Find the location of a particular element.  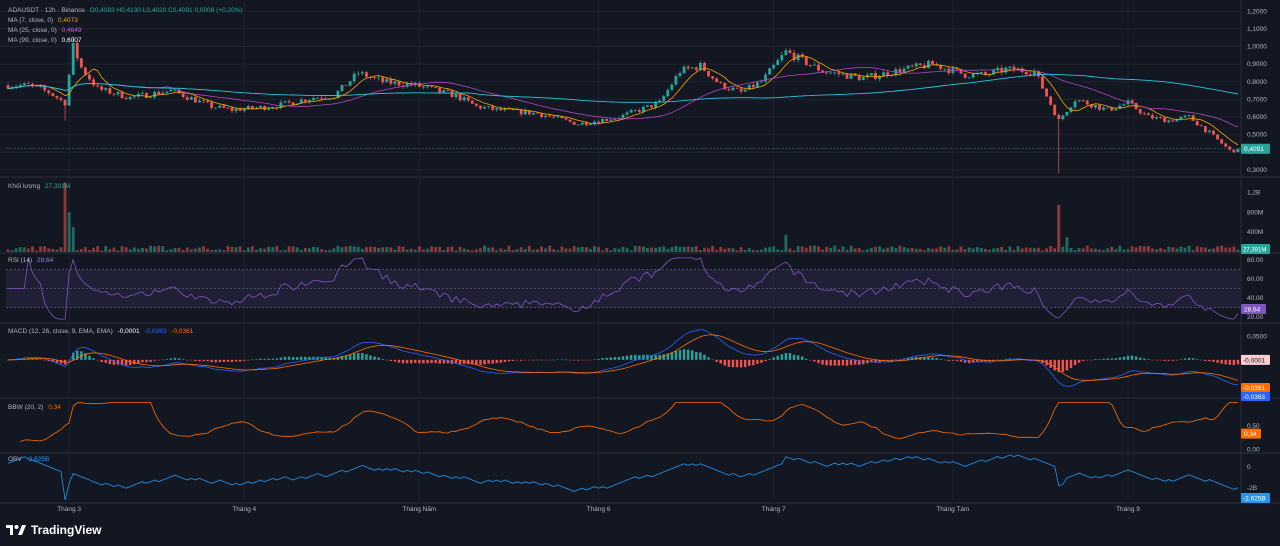

time-tick-label: Tháng Tám is located at coordinates (952, 509).